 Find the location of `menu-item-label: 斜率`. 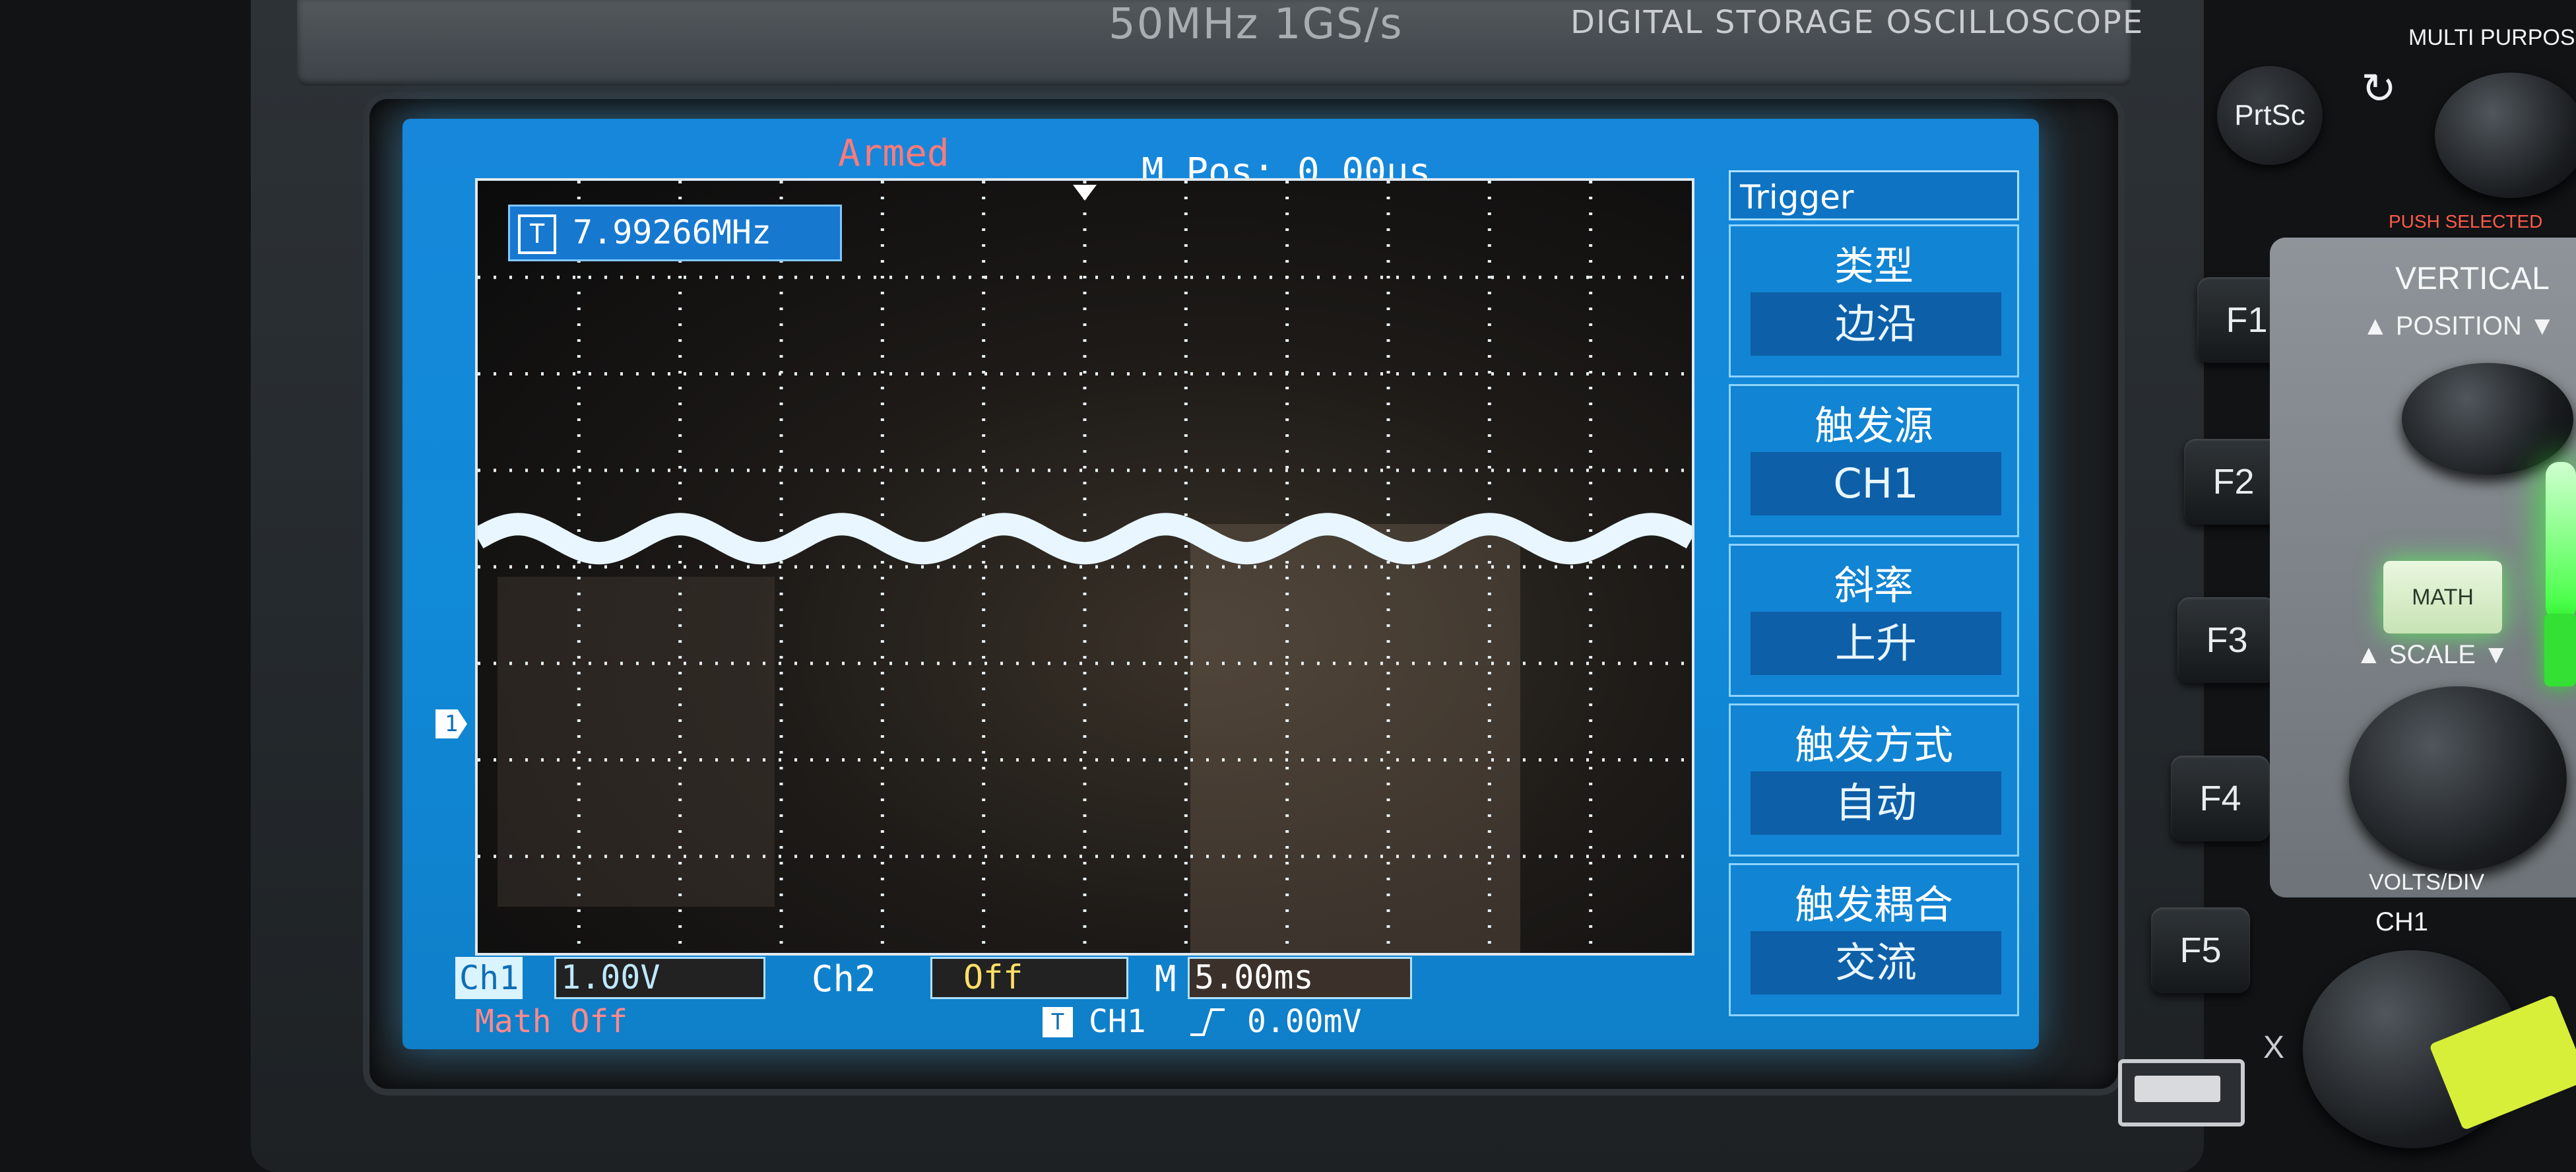

menu-item-label: 斜率 is located at coordinates (1874, 586).